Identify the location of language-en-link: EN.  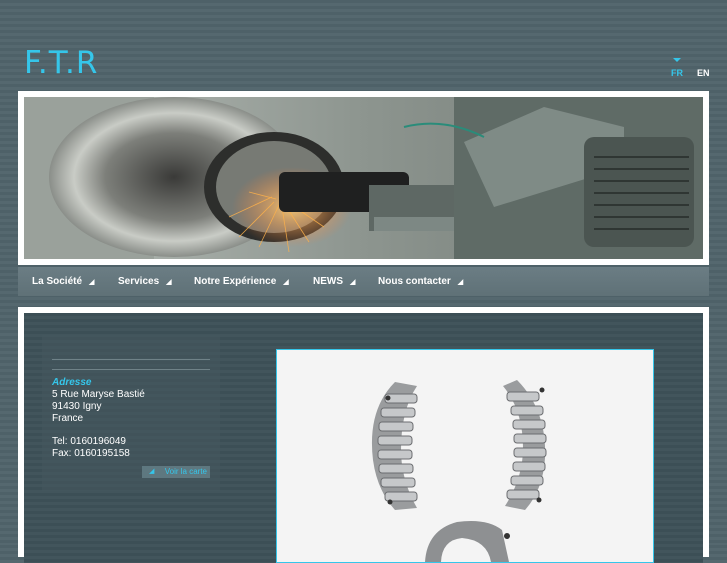
(703, 73).